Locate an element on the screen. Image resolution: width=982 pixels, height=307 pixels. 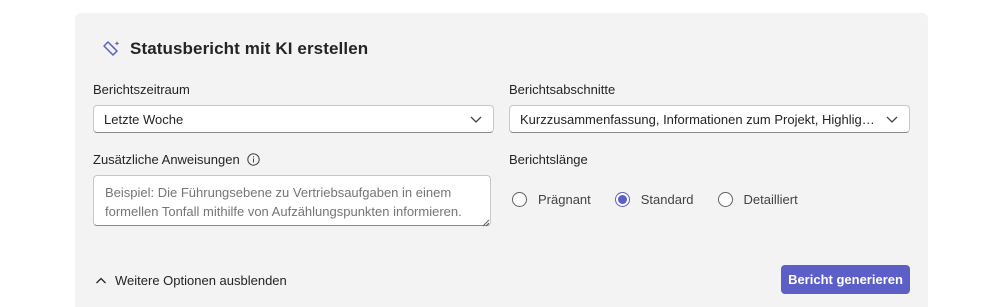
radio-concise: Prägnant is located at coordinates (551, 199).